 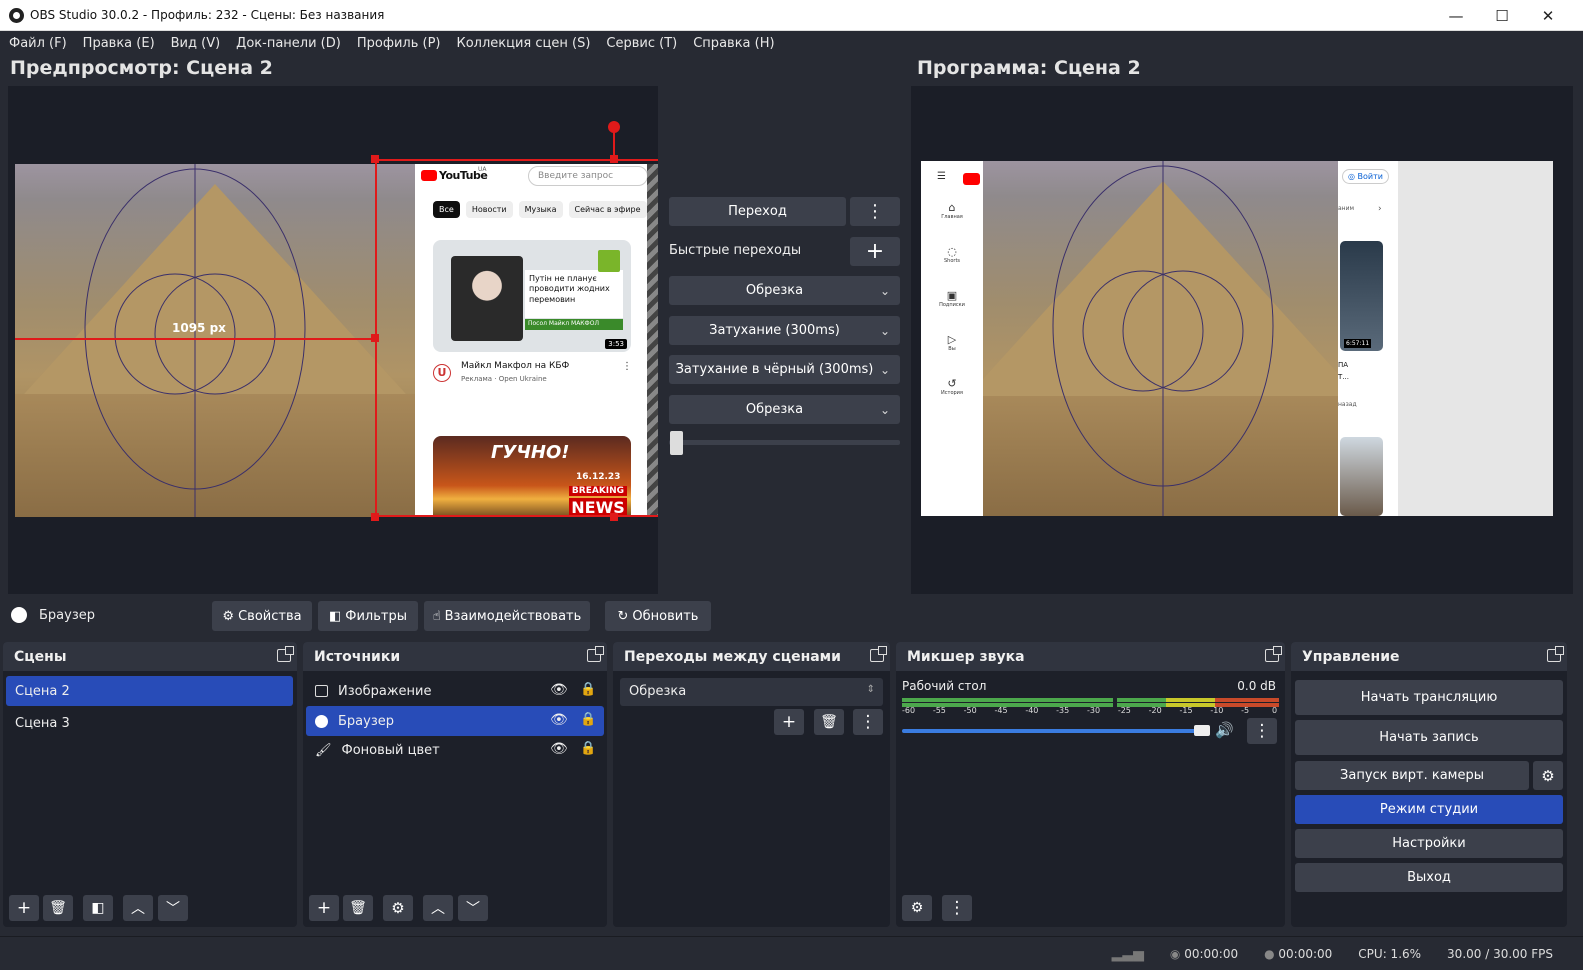 What do you see at coordinates (507, 616) in the screenshot?
I see `interact-button: ☝ Взаимодействовать` at bounding box center [507, 616].